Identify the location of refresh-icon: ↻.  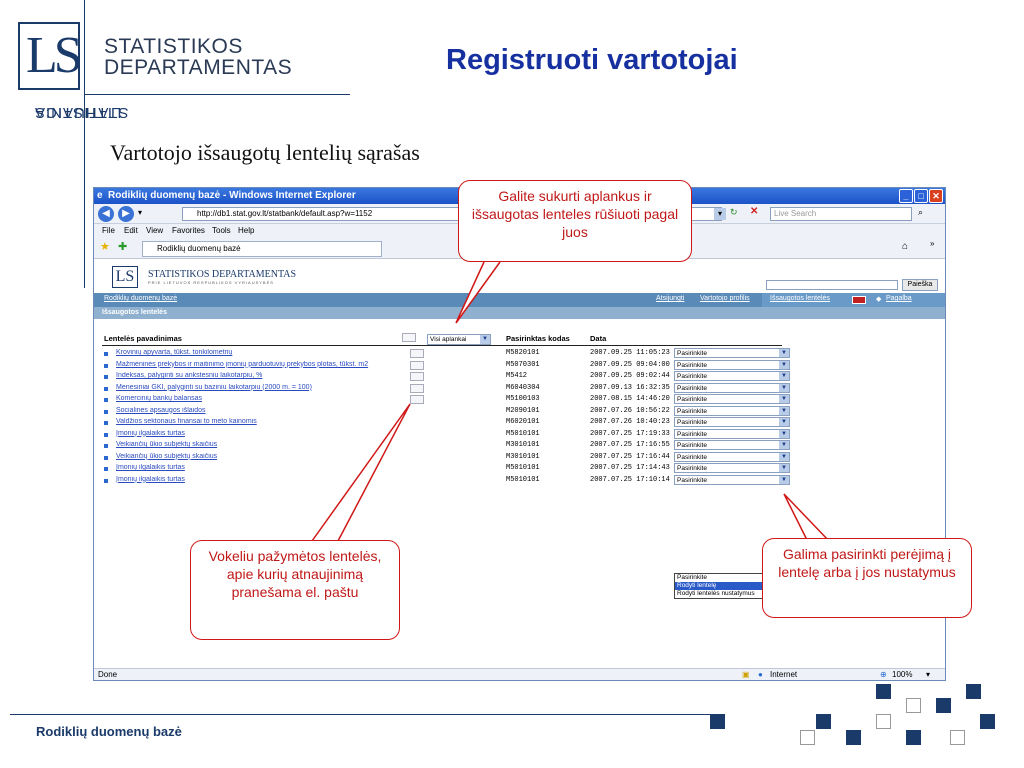
(734, 212).